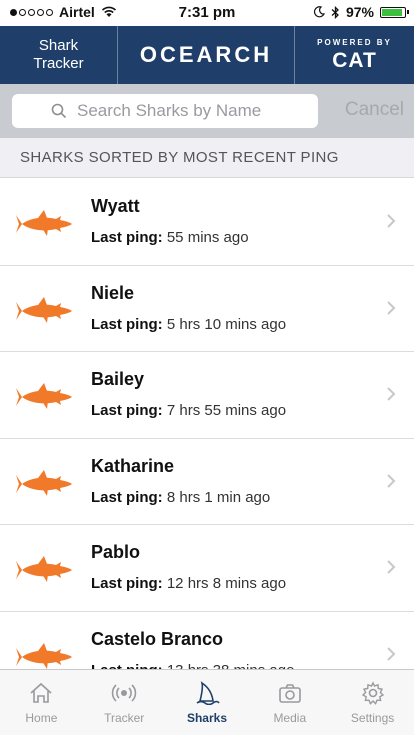 Image resolution: width=414 pixels, height=735 pixels. Describe the element at coordinates (58, 45) in the screenshot. I see `app-title-line1: Shark` at that location.